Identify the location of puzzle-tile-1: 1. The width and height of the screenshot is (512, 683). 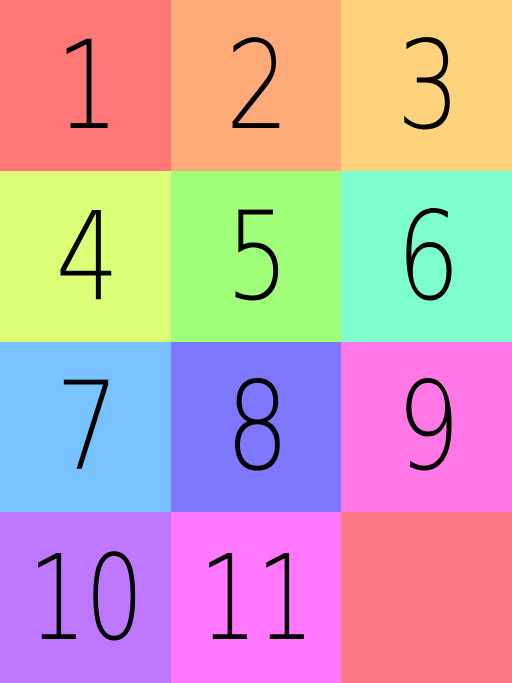
(85, 85).